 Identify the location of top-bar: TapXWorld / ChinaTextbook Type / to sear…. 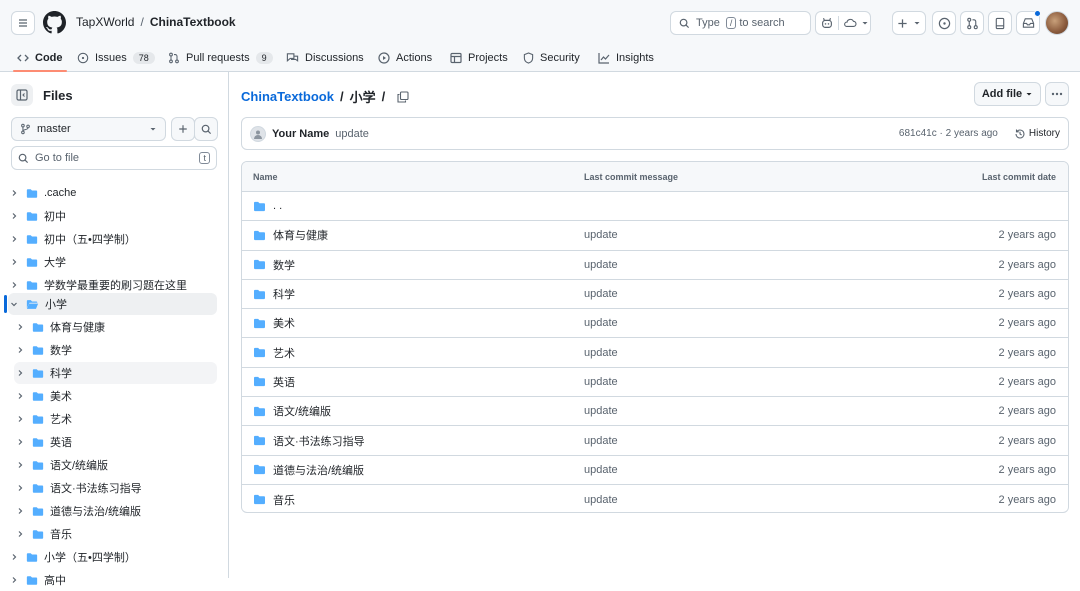
(540, 36).